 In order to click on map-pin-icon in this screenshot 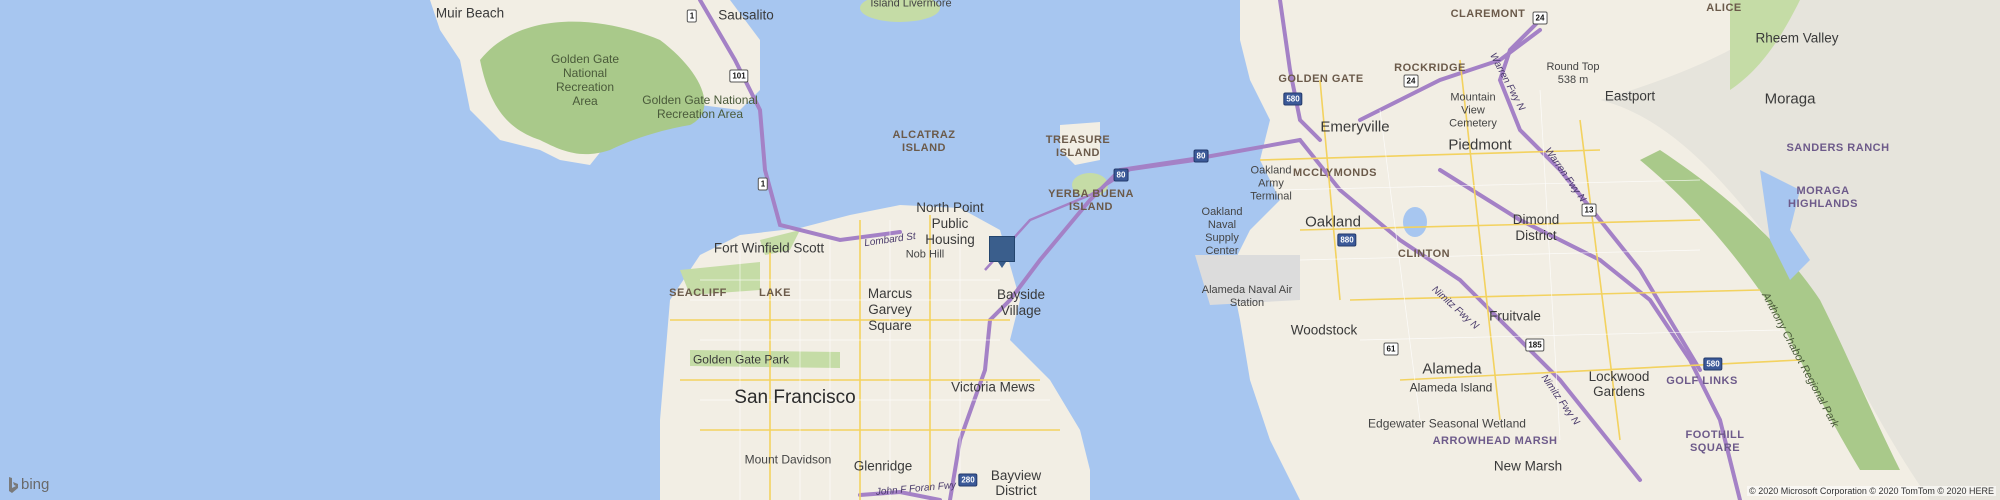, I will do `click(1002, 252)`.